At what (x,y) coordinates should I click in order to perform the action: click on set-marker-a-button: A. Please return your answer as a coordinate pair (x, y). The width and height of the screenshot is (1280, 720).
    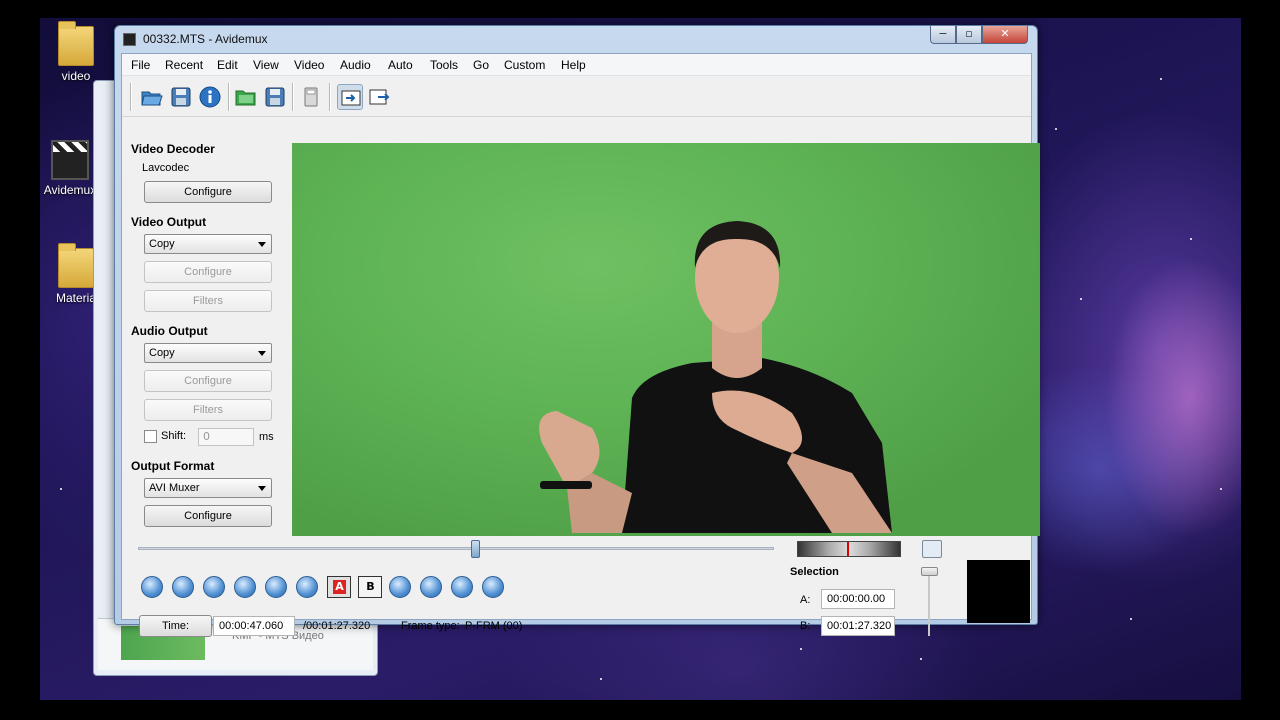
    Looking at the image, I should click on (339, 587).